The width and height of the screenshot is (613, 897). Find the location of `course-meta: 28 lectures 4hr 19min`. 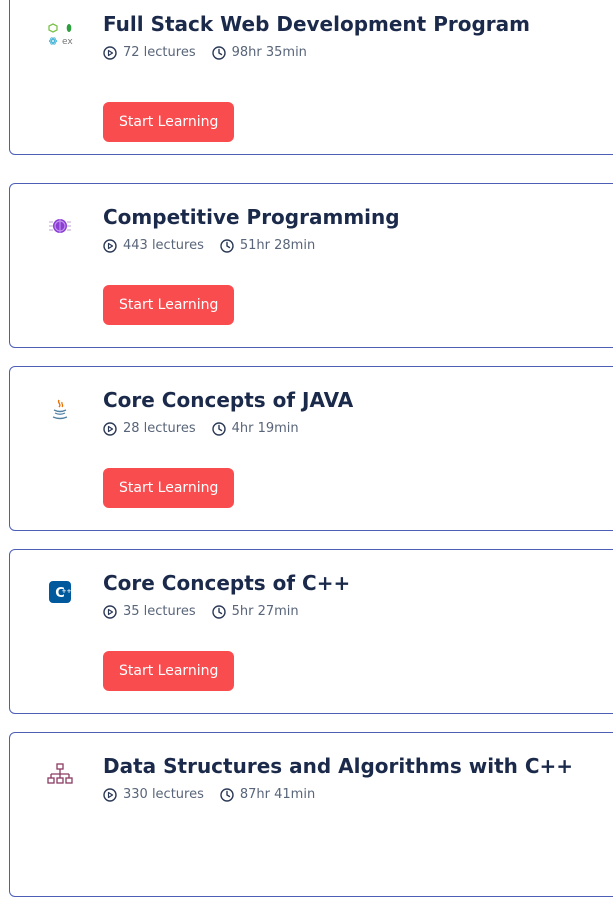

course-meta: 28 lectures 4hr 19min is located at coordinates (201, 428).